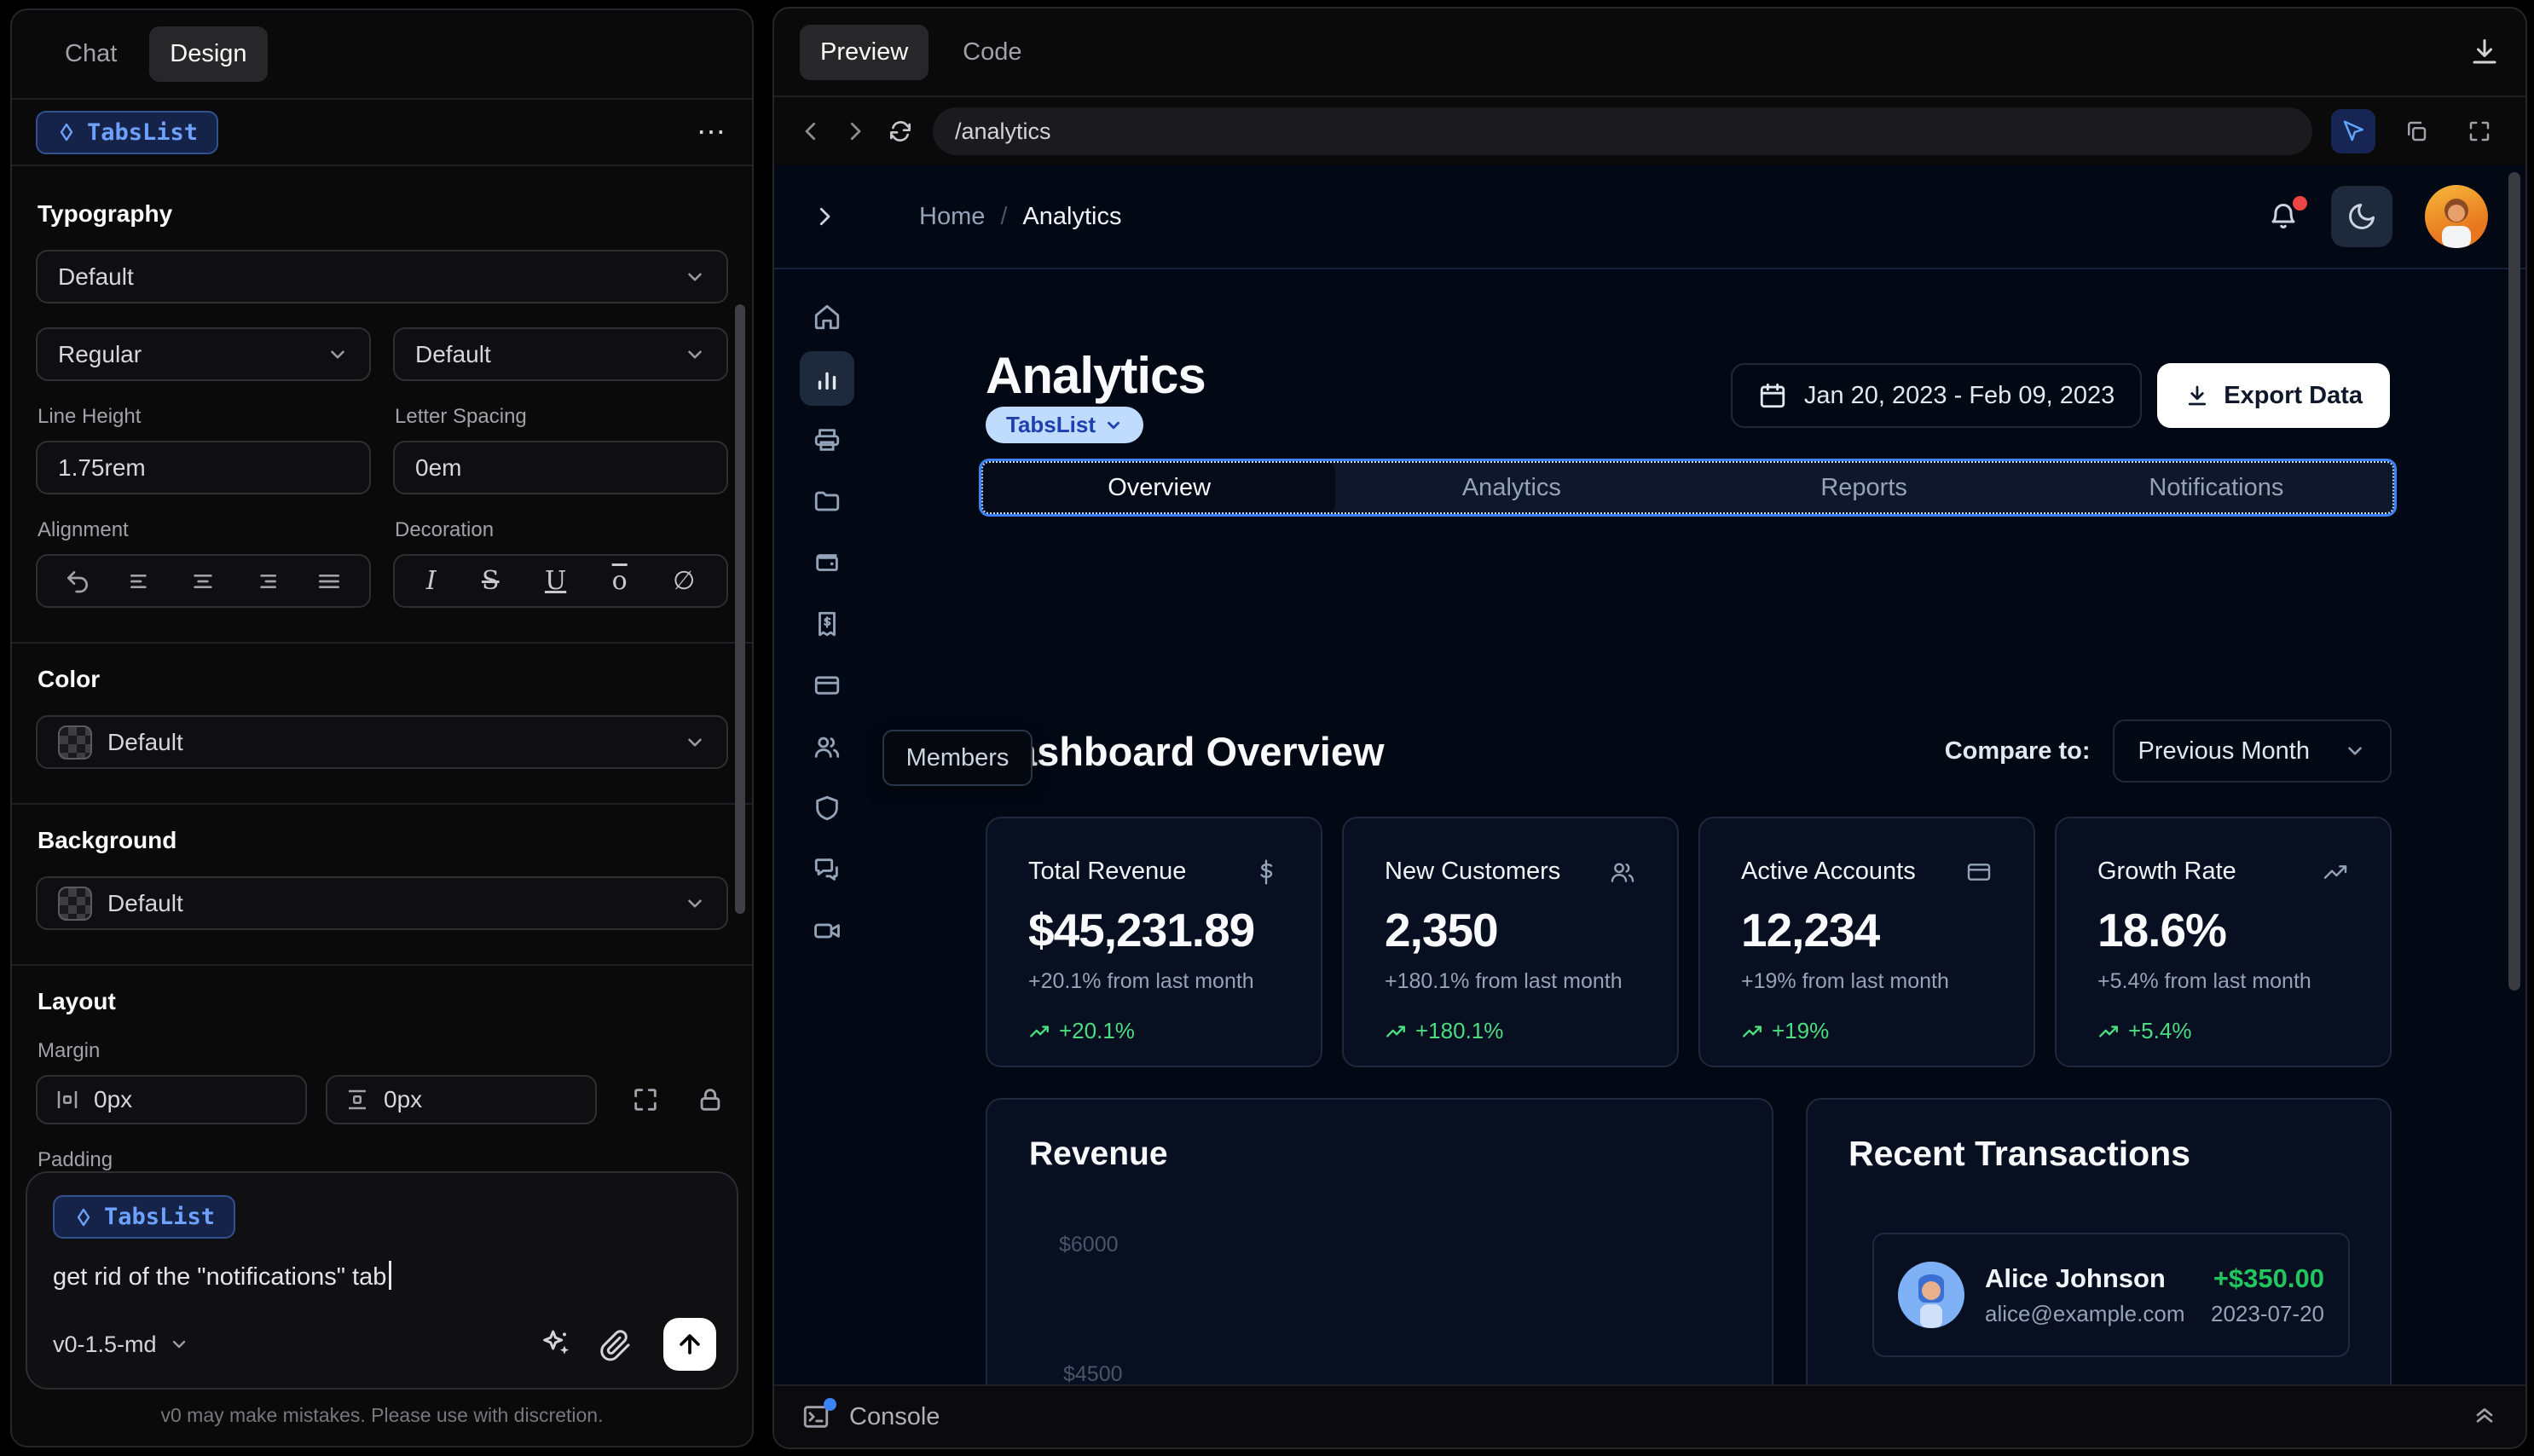  I want to click on selection-overlay-label: TabsList, so click(1051, 424).